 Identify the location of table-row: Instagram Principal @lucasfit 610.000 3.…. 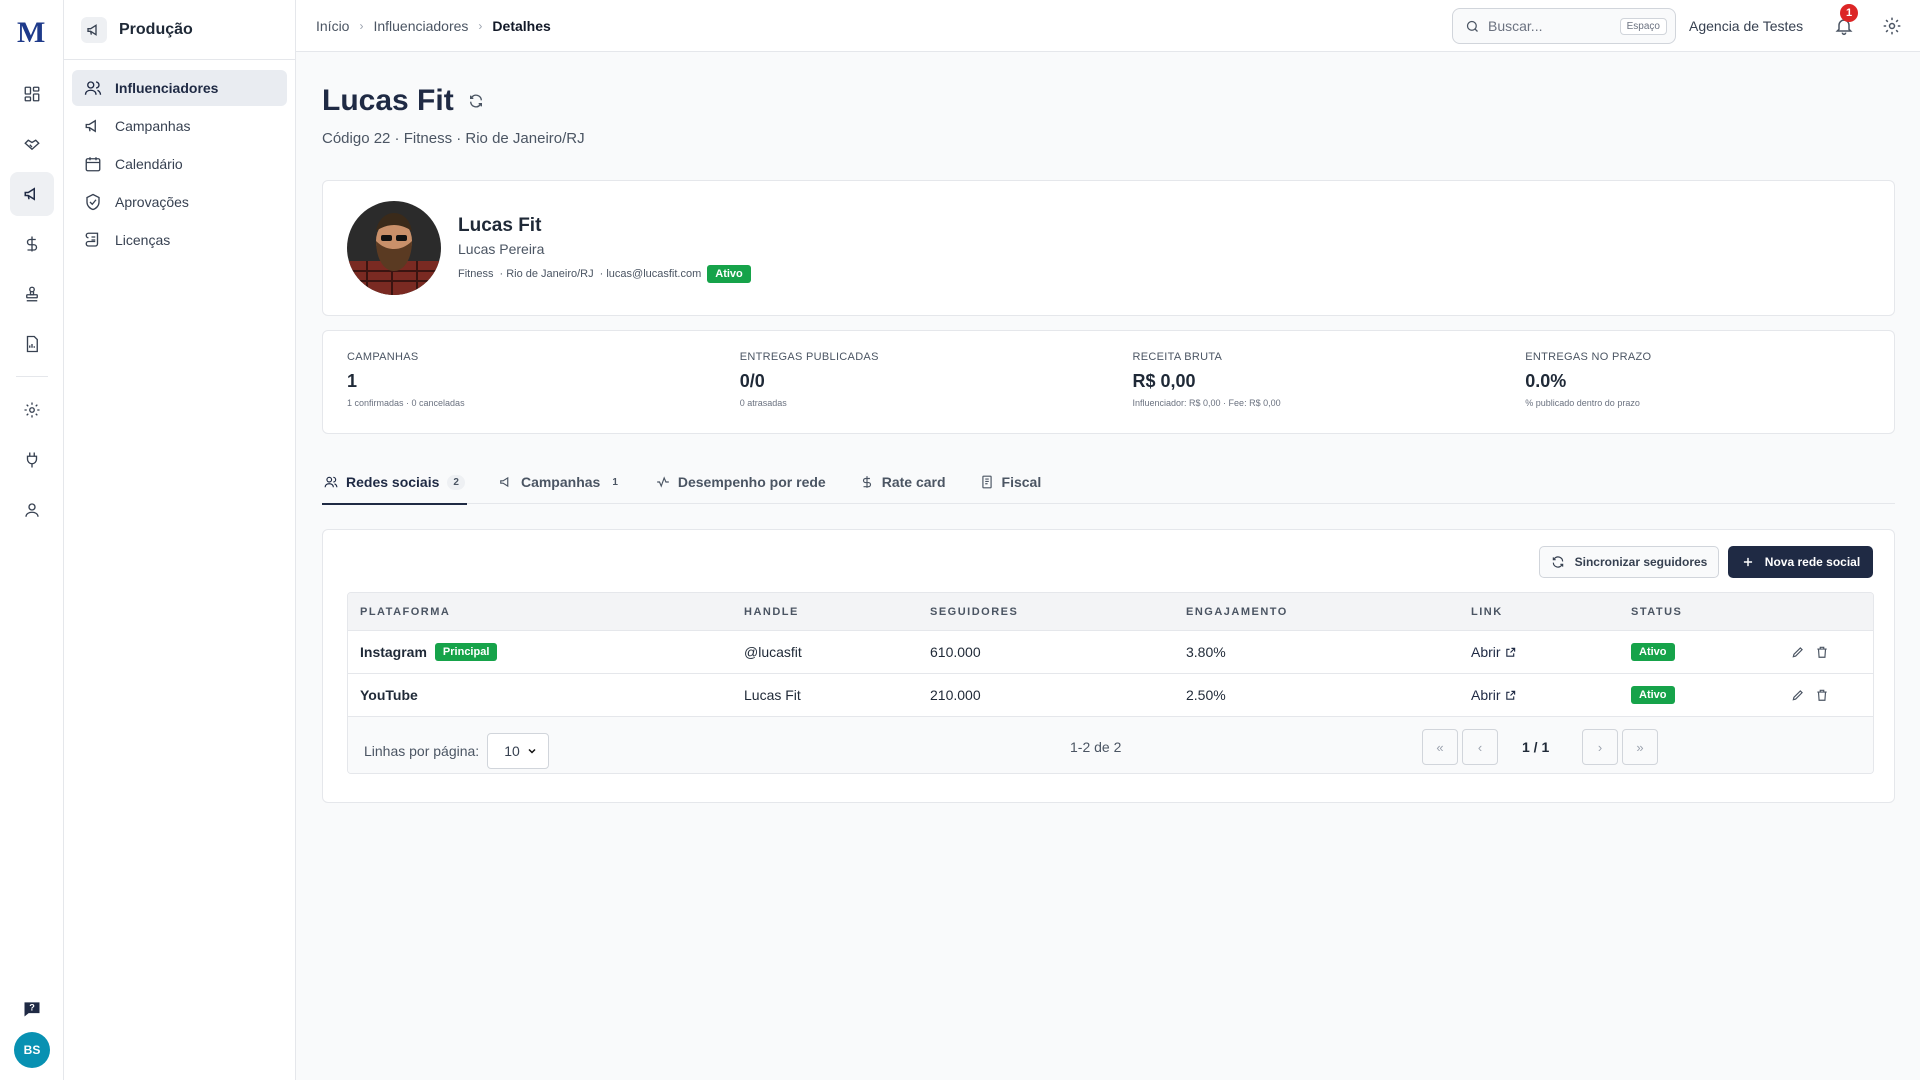
(1110, 652).